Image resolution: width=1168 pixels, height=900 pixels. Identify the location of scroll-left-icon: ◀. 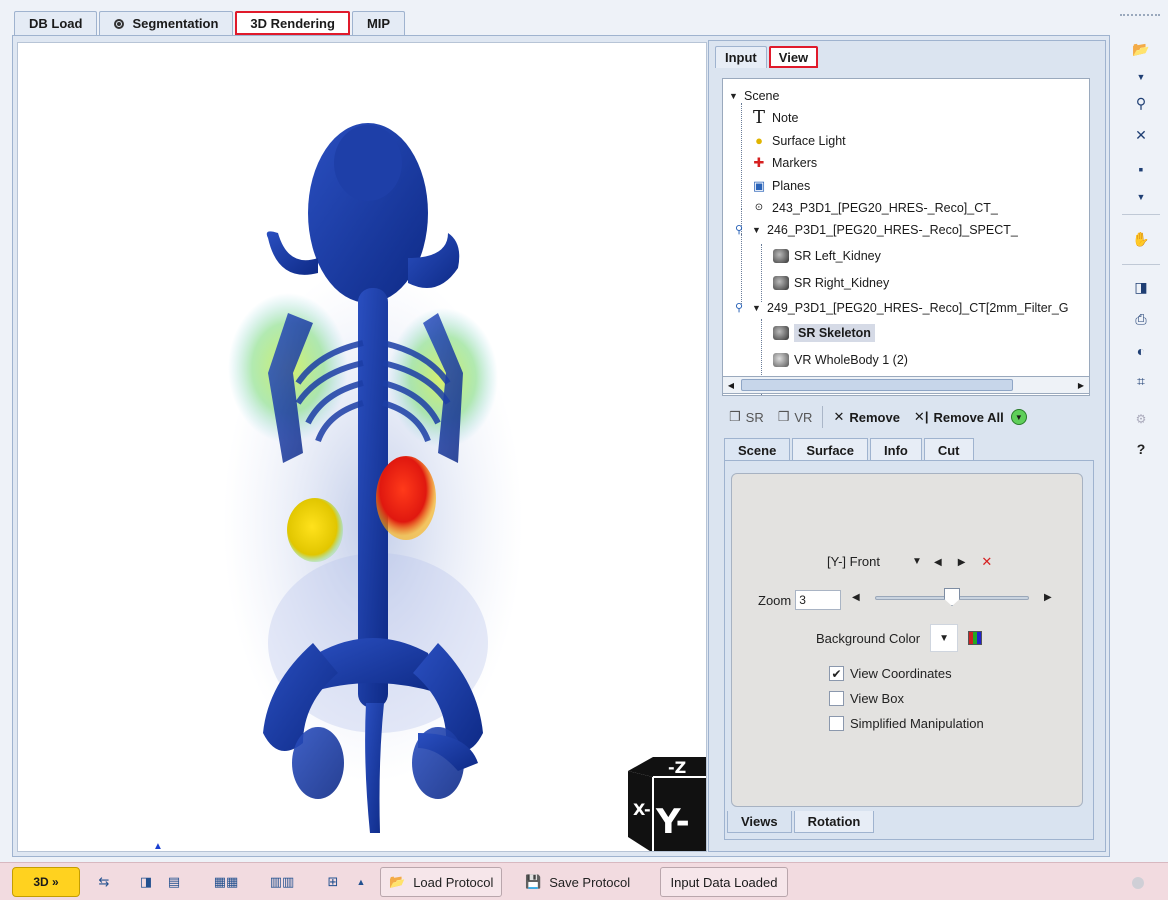
(731, 385).